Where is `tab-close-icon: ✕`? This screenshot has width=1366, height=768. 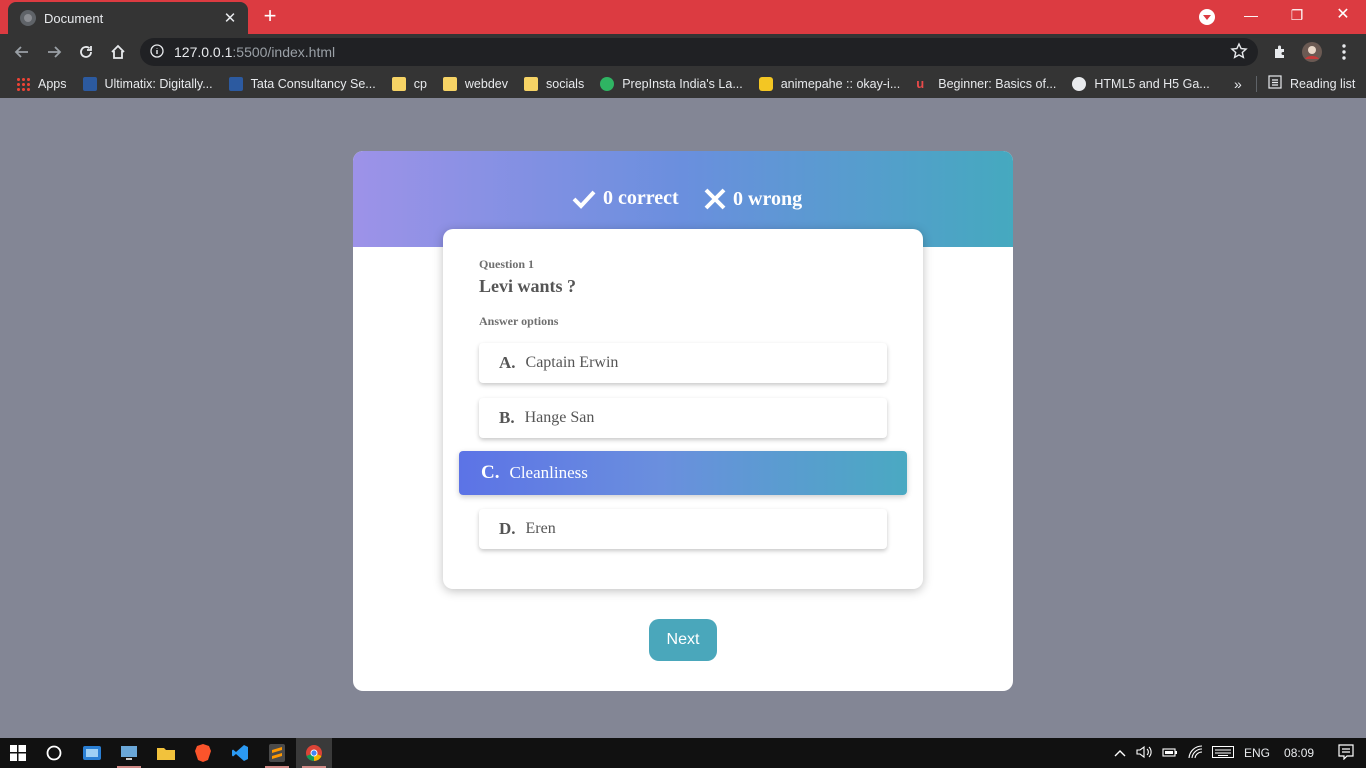
tab-close-icon: ✕ is located at coordinates (230, 18).